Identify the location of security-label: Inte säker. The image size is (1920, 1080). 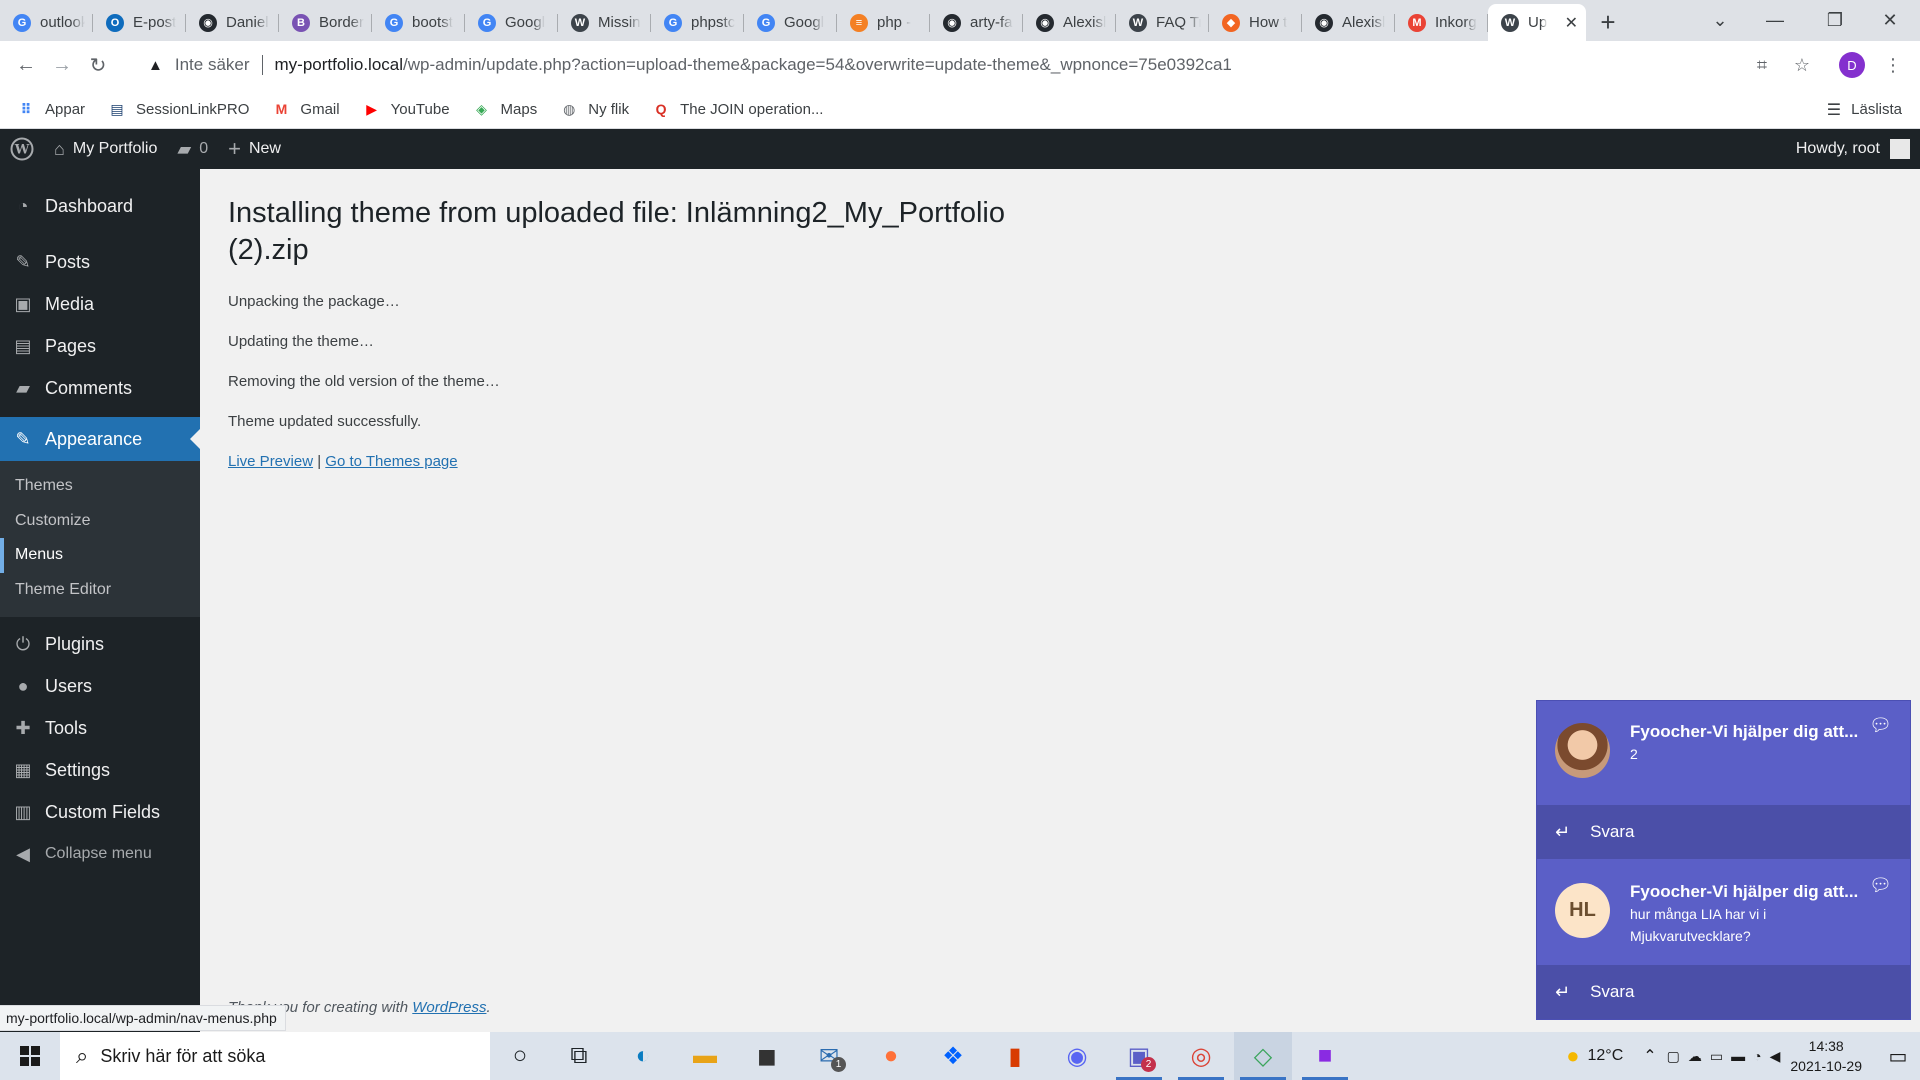
(212, 65).